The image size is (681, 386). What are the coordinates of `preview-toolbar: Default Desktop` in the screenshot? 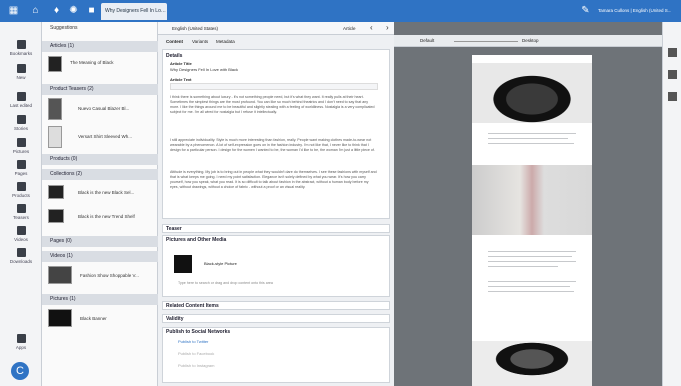 It's located at (528, 41).